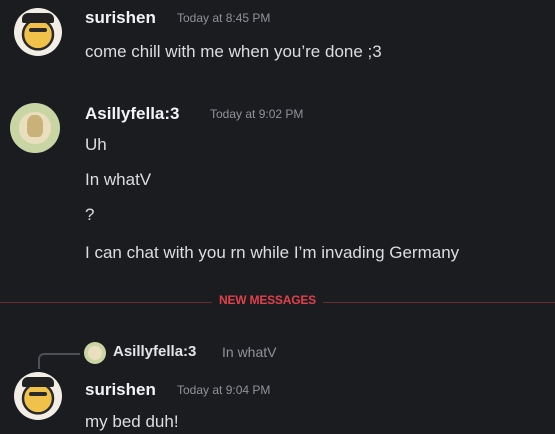 The image size is (555, 434). What do you see at coordinates (224, 390) in the screenshot?
I see `timestamp: Today at 9:04 PM` at bounding box center [224, 390].